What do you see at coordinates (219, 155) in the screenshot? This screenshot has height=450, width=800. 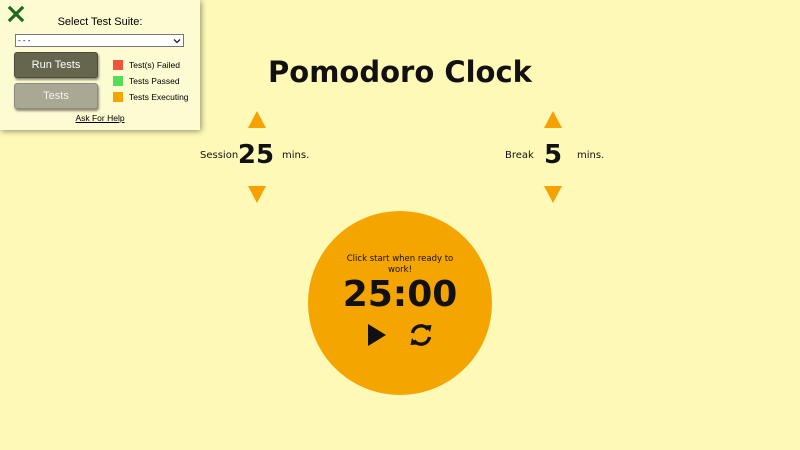 I see `session-label: Session` at bounding box center [219, 155].